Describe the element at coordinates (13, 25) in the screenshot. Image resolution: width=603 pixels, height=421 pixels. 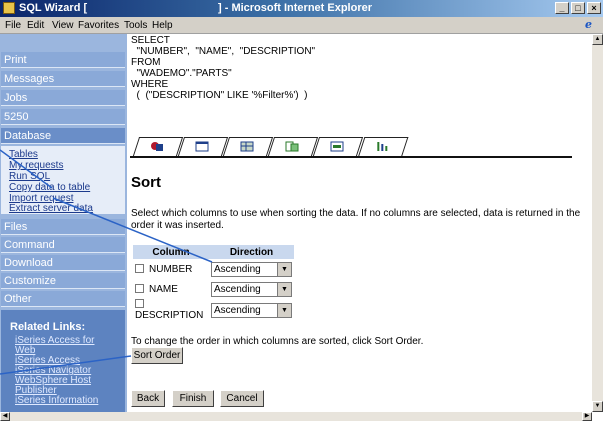
I see `menu-file: File` at that location.